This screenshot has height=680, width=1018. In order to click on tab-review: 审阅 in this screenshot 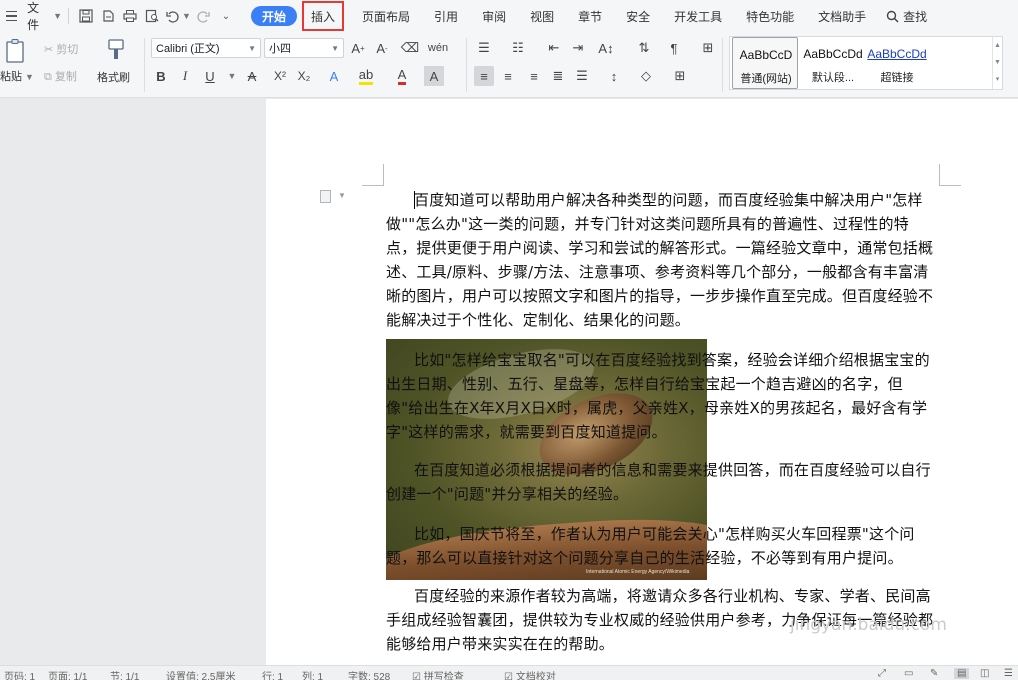, I will do `click(494, 16)`.